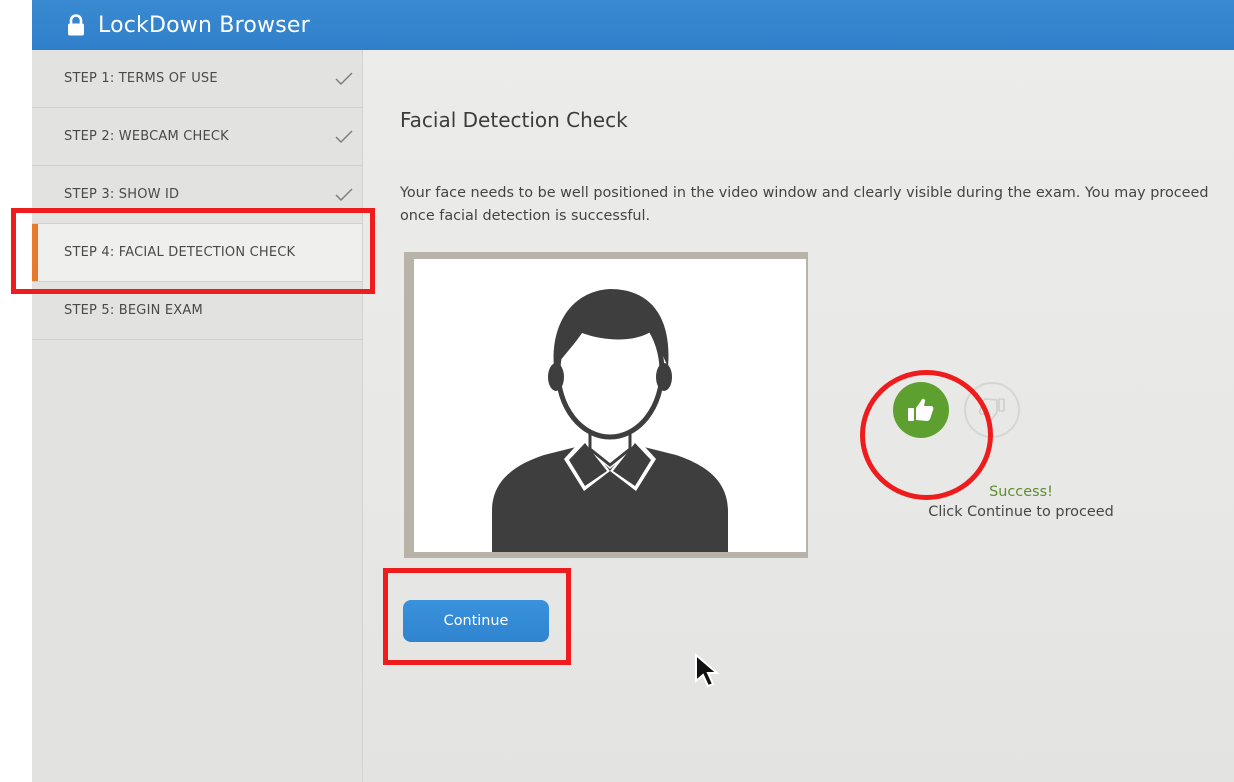  Describe the element at coordinates (633, 25) in the screenshot. I see `title-bar: LockDown Browser` at that location.